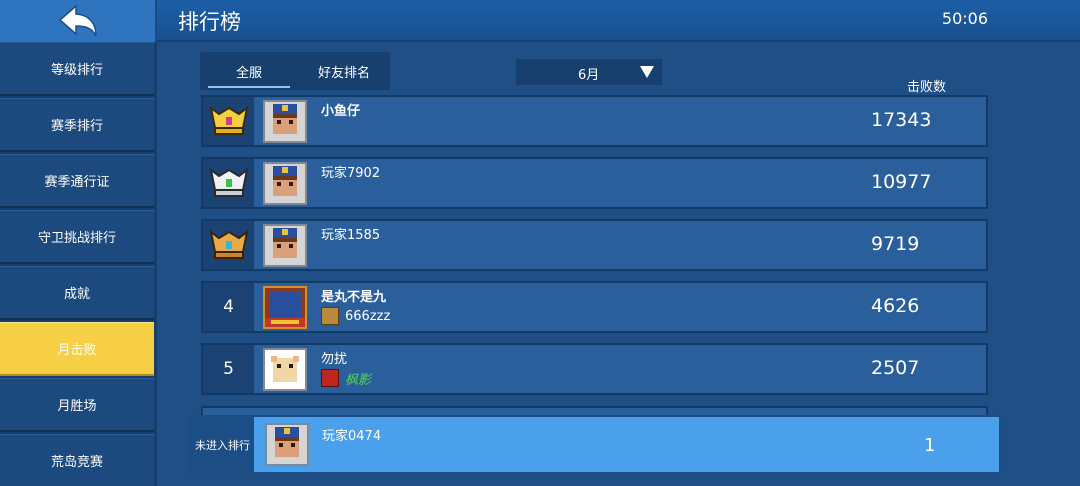 The width and height of the screenshot is (1080, 486). I want to click on kill-count: 2507, so click(895, 368).